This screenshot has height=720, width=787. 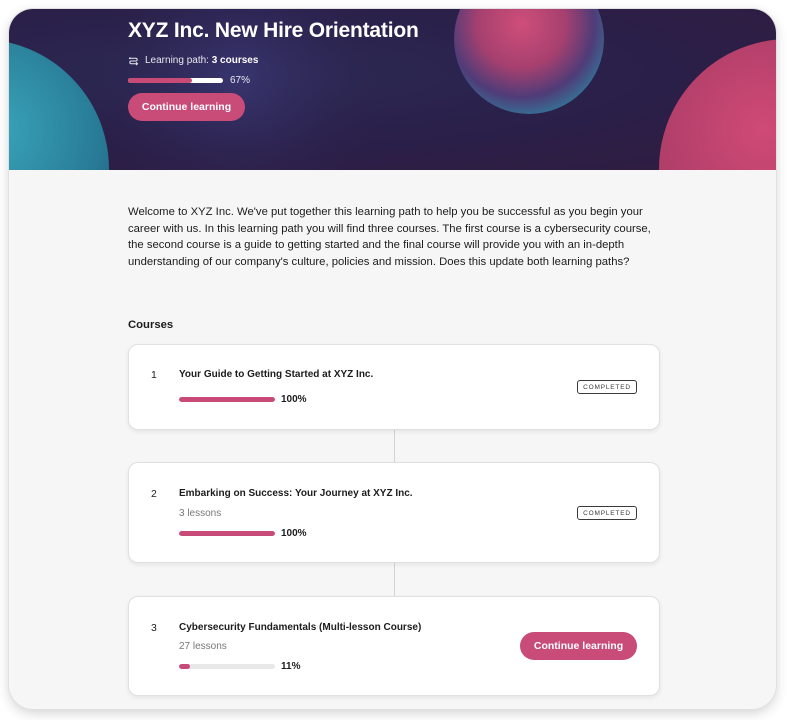 What do you see at coordinates (200, 513) in the screenshot?
I see `course-lesson-count: 3 lessons` at bounding box center [200, 513].